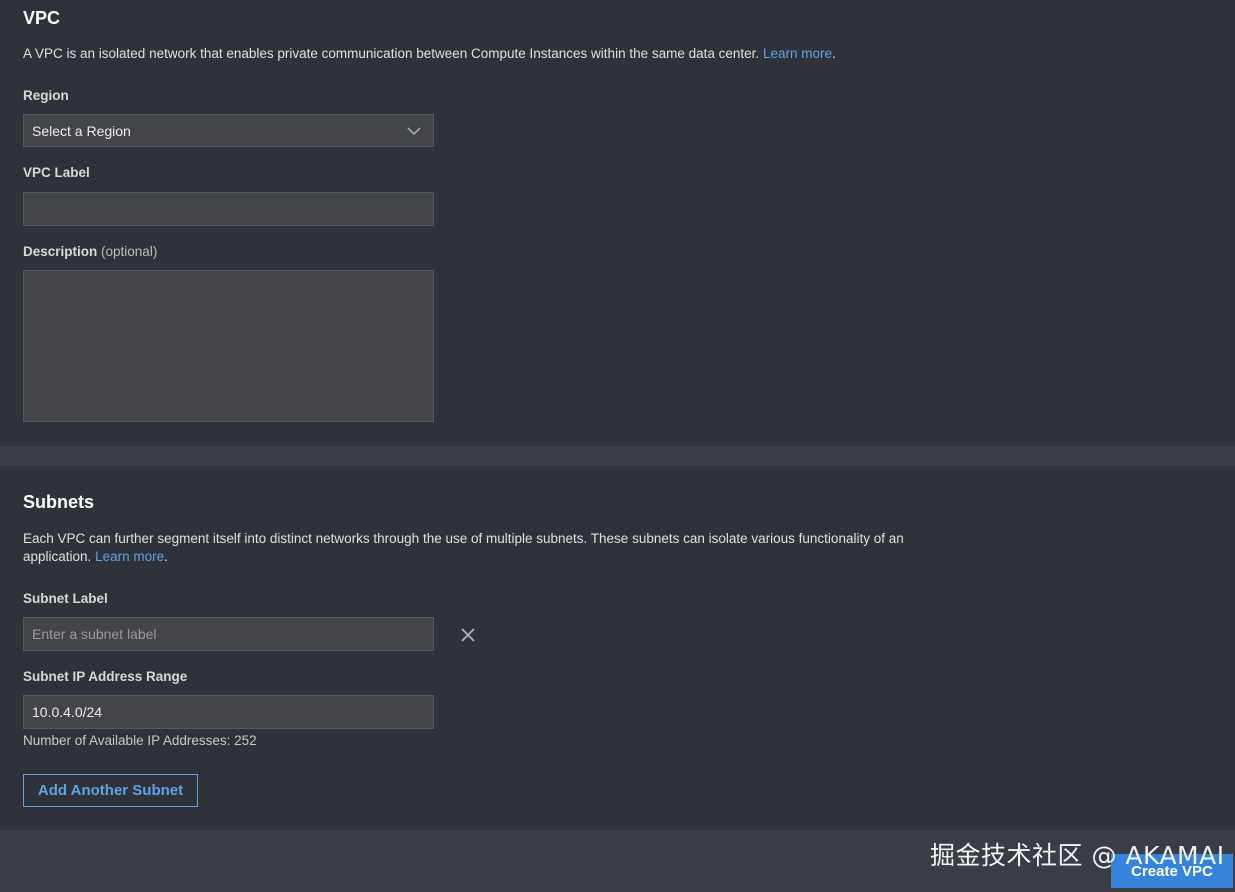 This screenshot has width=1235, height=892. What do you see at coordinates (166, 556) in the screenshot?
I see `subnets-description-period: .` at bounding box center [166, 556].